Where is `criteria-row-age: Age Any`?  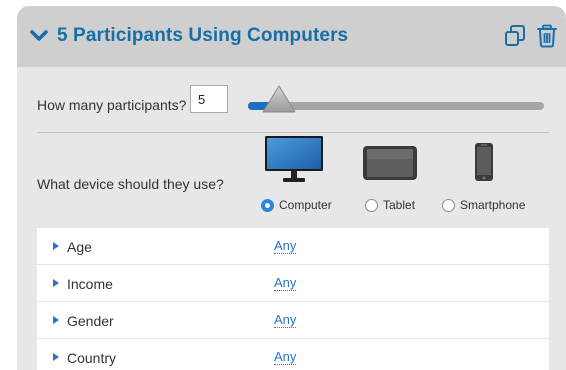
criteria-row-age: Age Any is located at coordinates (293, 246).